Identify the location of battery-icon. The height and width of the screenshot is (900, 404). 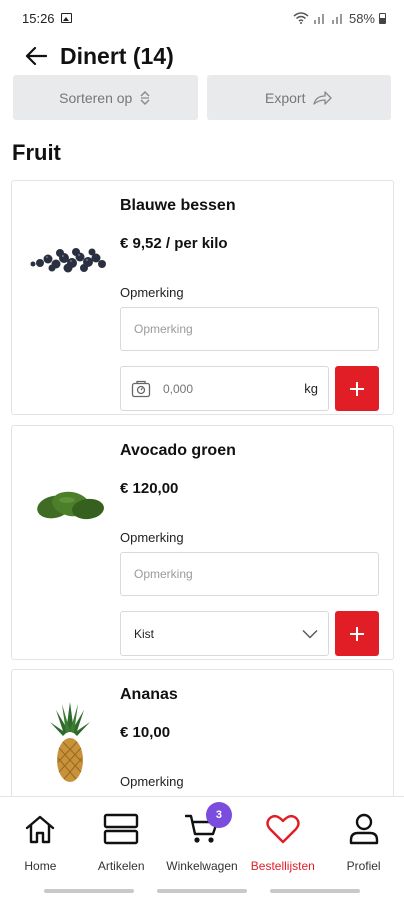
(382, 18).